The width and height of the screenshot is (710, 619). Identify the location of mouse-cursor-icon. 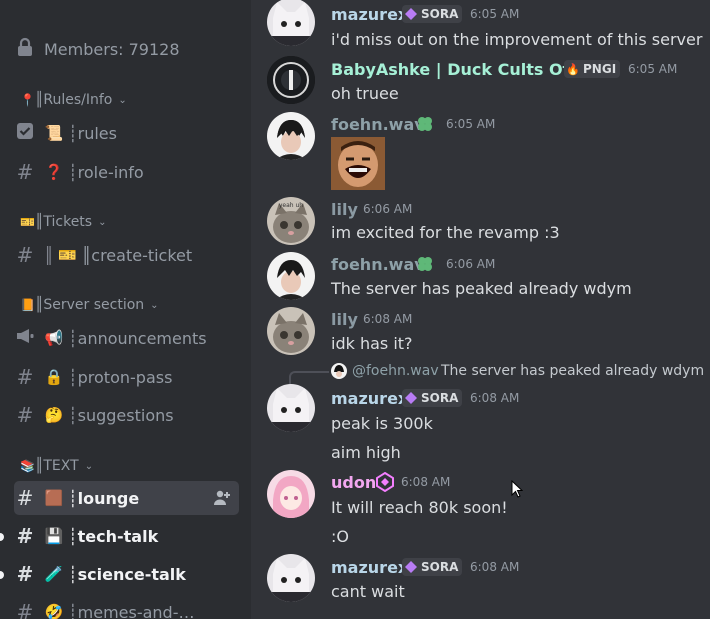
(517, 490).